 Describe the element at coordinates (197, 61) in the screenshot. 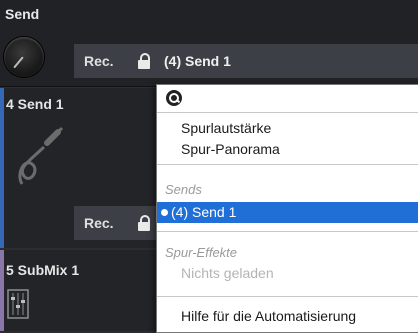

I see `send-target-value: (4) Send 1` at that location.